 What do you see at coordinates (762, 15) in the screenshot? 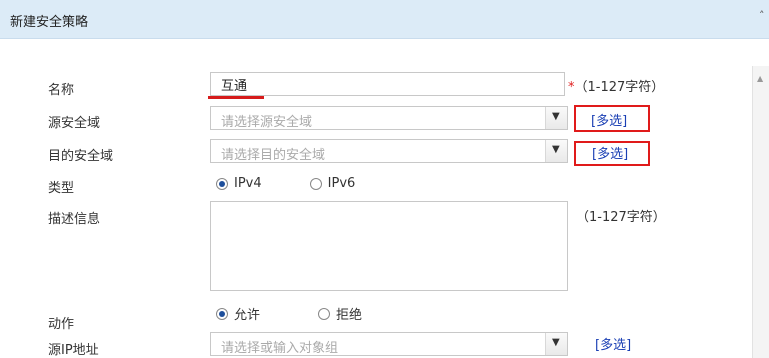
I see `collapse-icon: ˄` at bounding box center [762, 15].